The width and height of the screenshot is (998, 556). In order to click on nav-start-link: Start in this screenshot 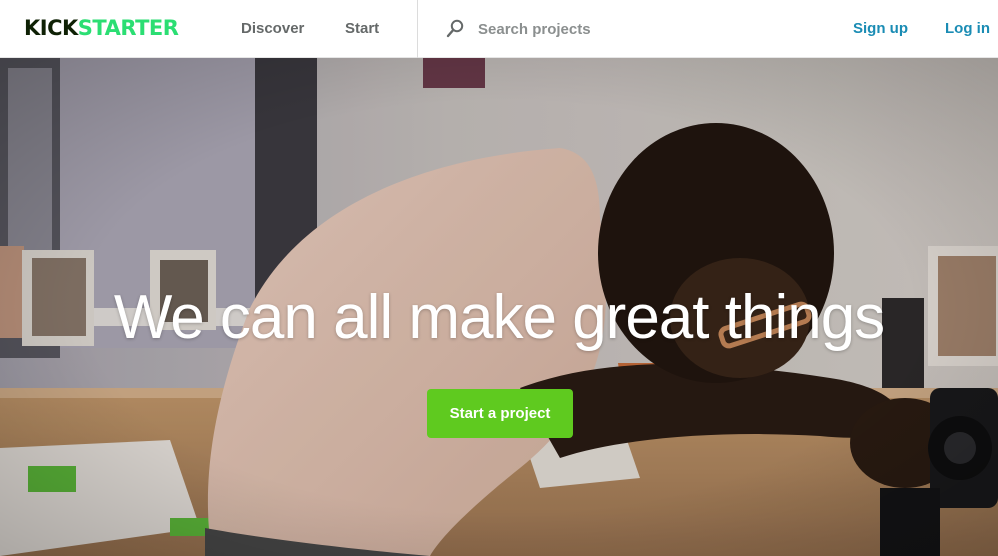, I will do `click(362, 29)`.